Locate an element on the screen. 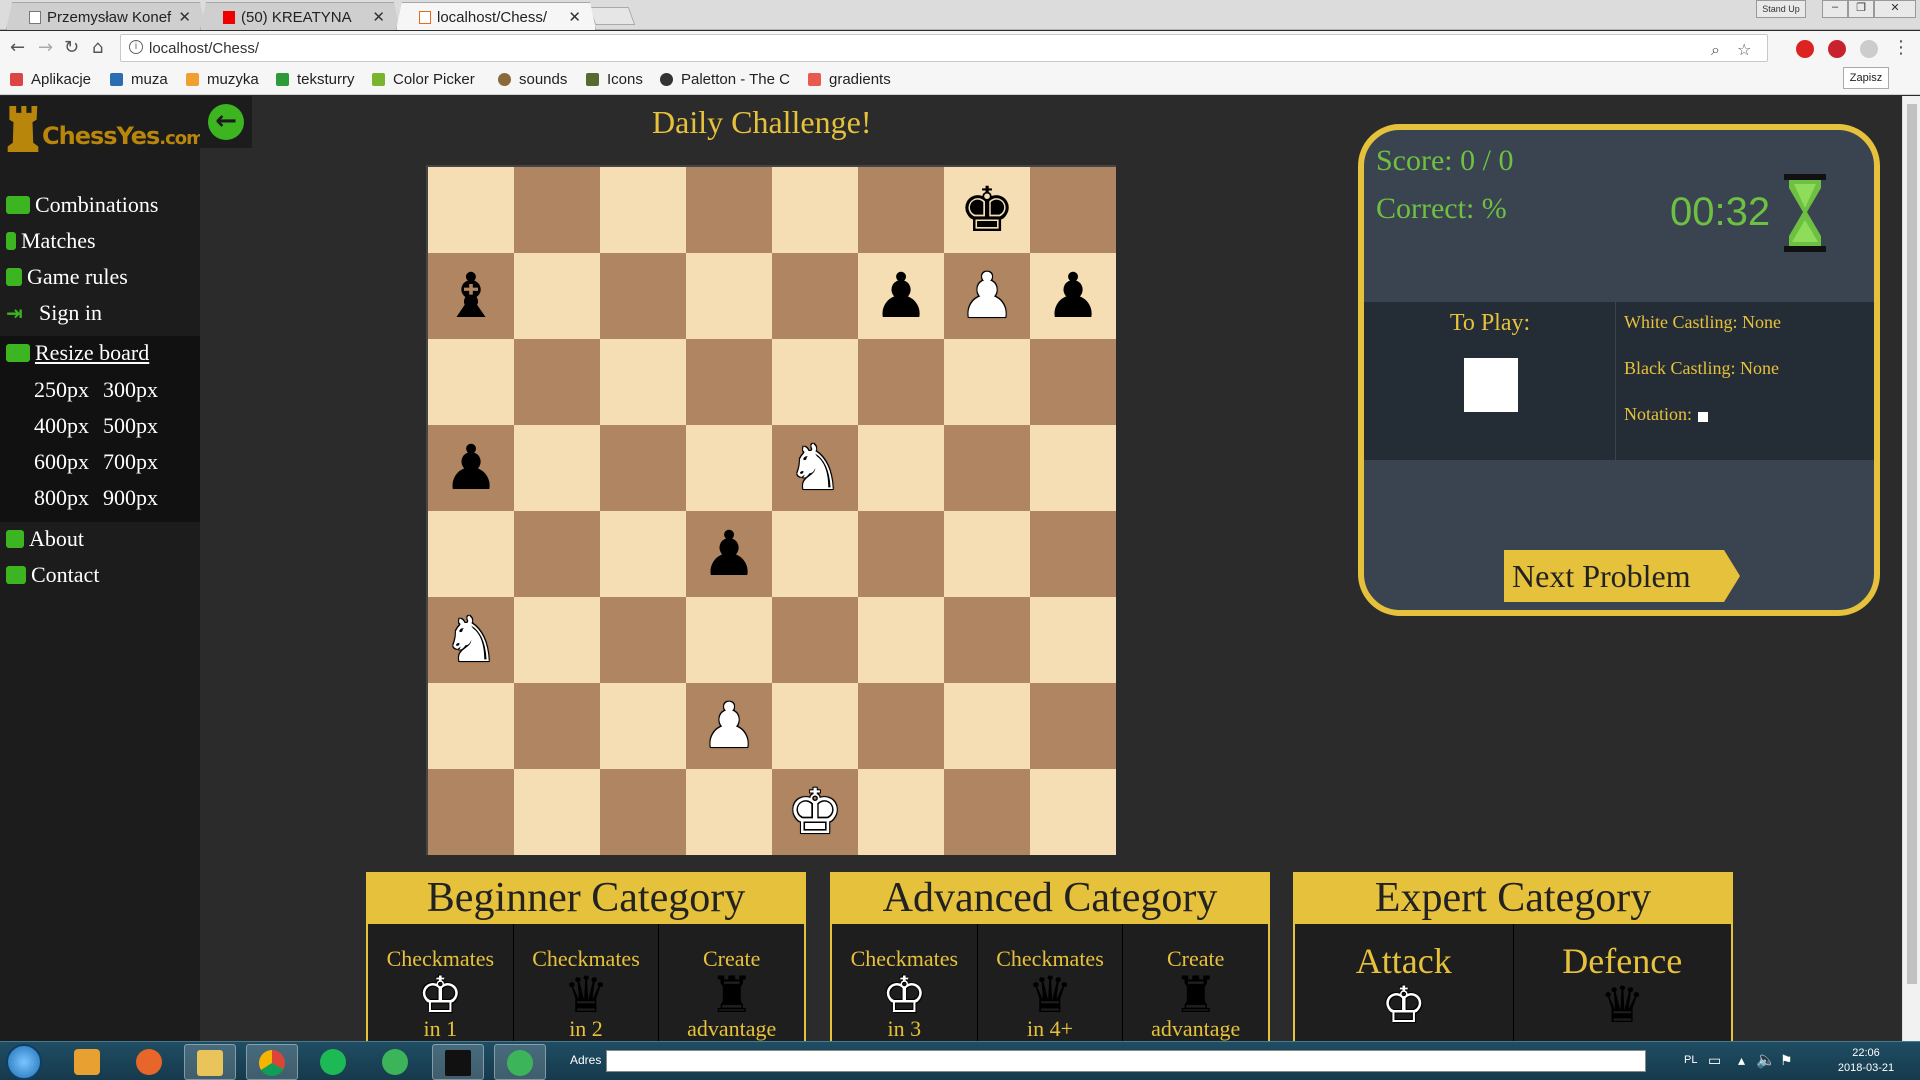  menu-item-combinations: Combinations is located at coordinates (100, 206).